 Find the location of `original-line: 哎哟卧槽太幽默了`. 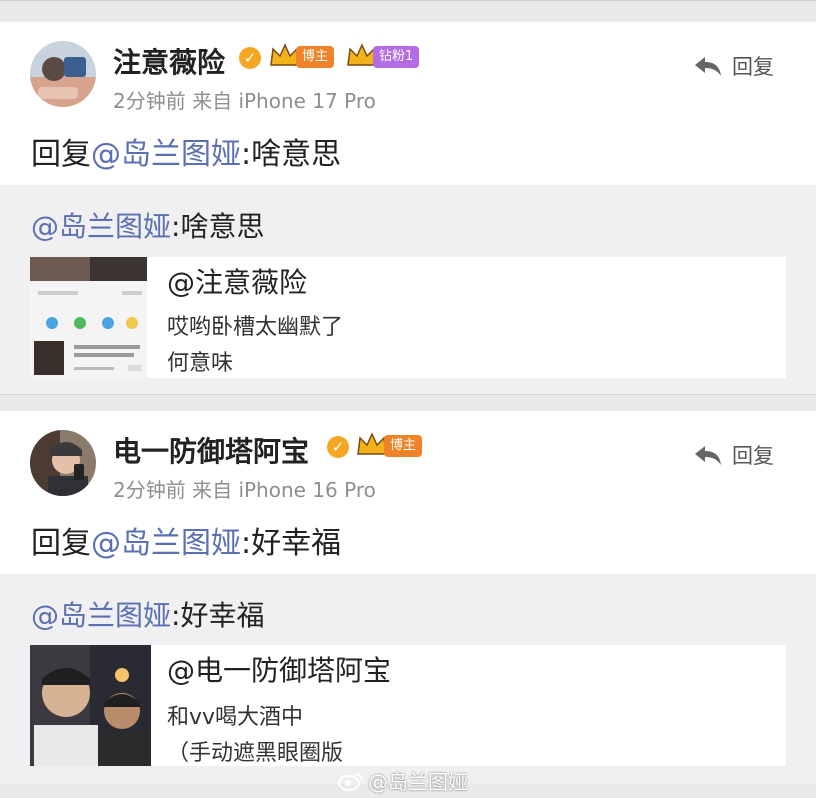

original-line: 哎哟卧槽太幽默了 is located at coordinates (255, 327).